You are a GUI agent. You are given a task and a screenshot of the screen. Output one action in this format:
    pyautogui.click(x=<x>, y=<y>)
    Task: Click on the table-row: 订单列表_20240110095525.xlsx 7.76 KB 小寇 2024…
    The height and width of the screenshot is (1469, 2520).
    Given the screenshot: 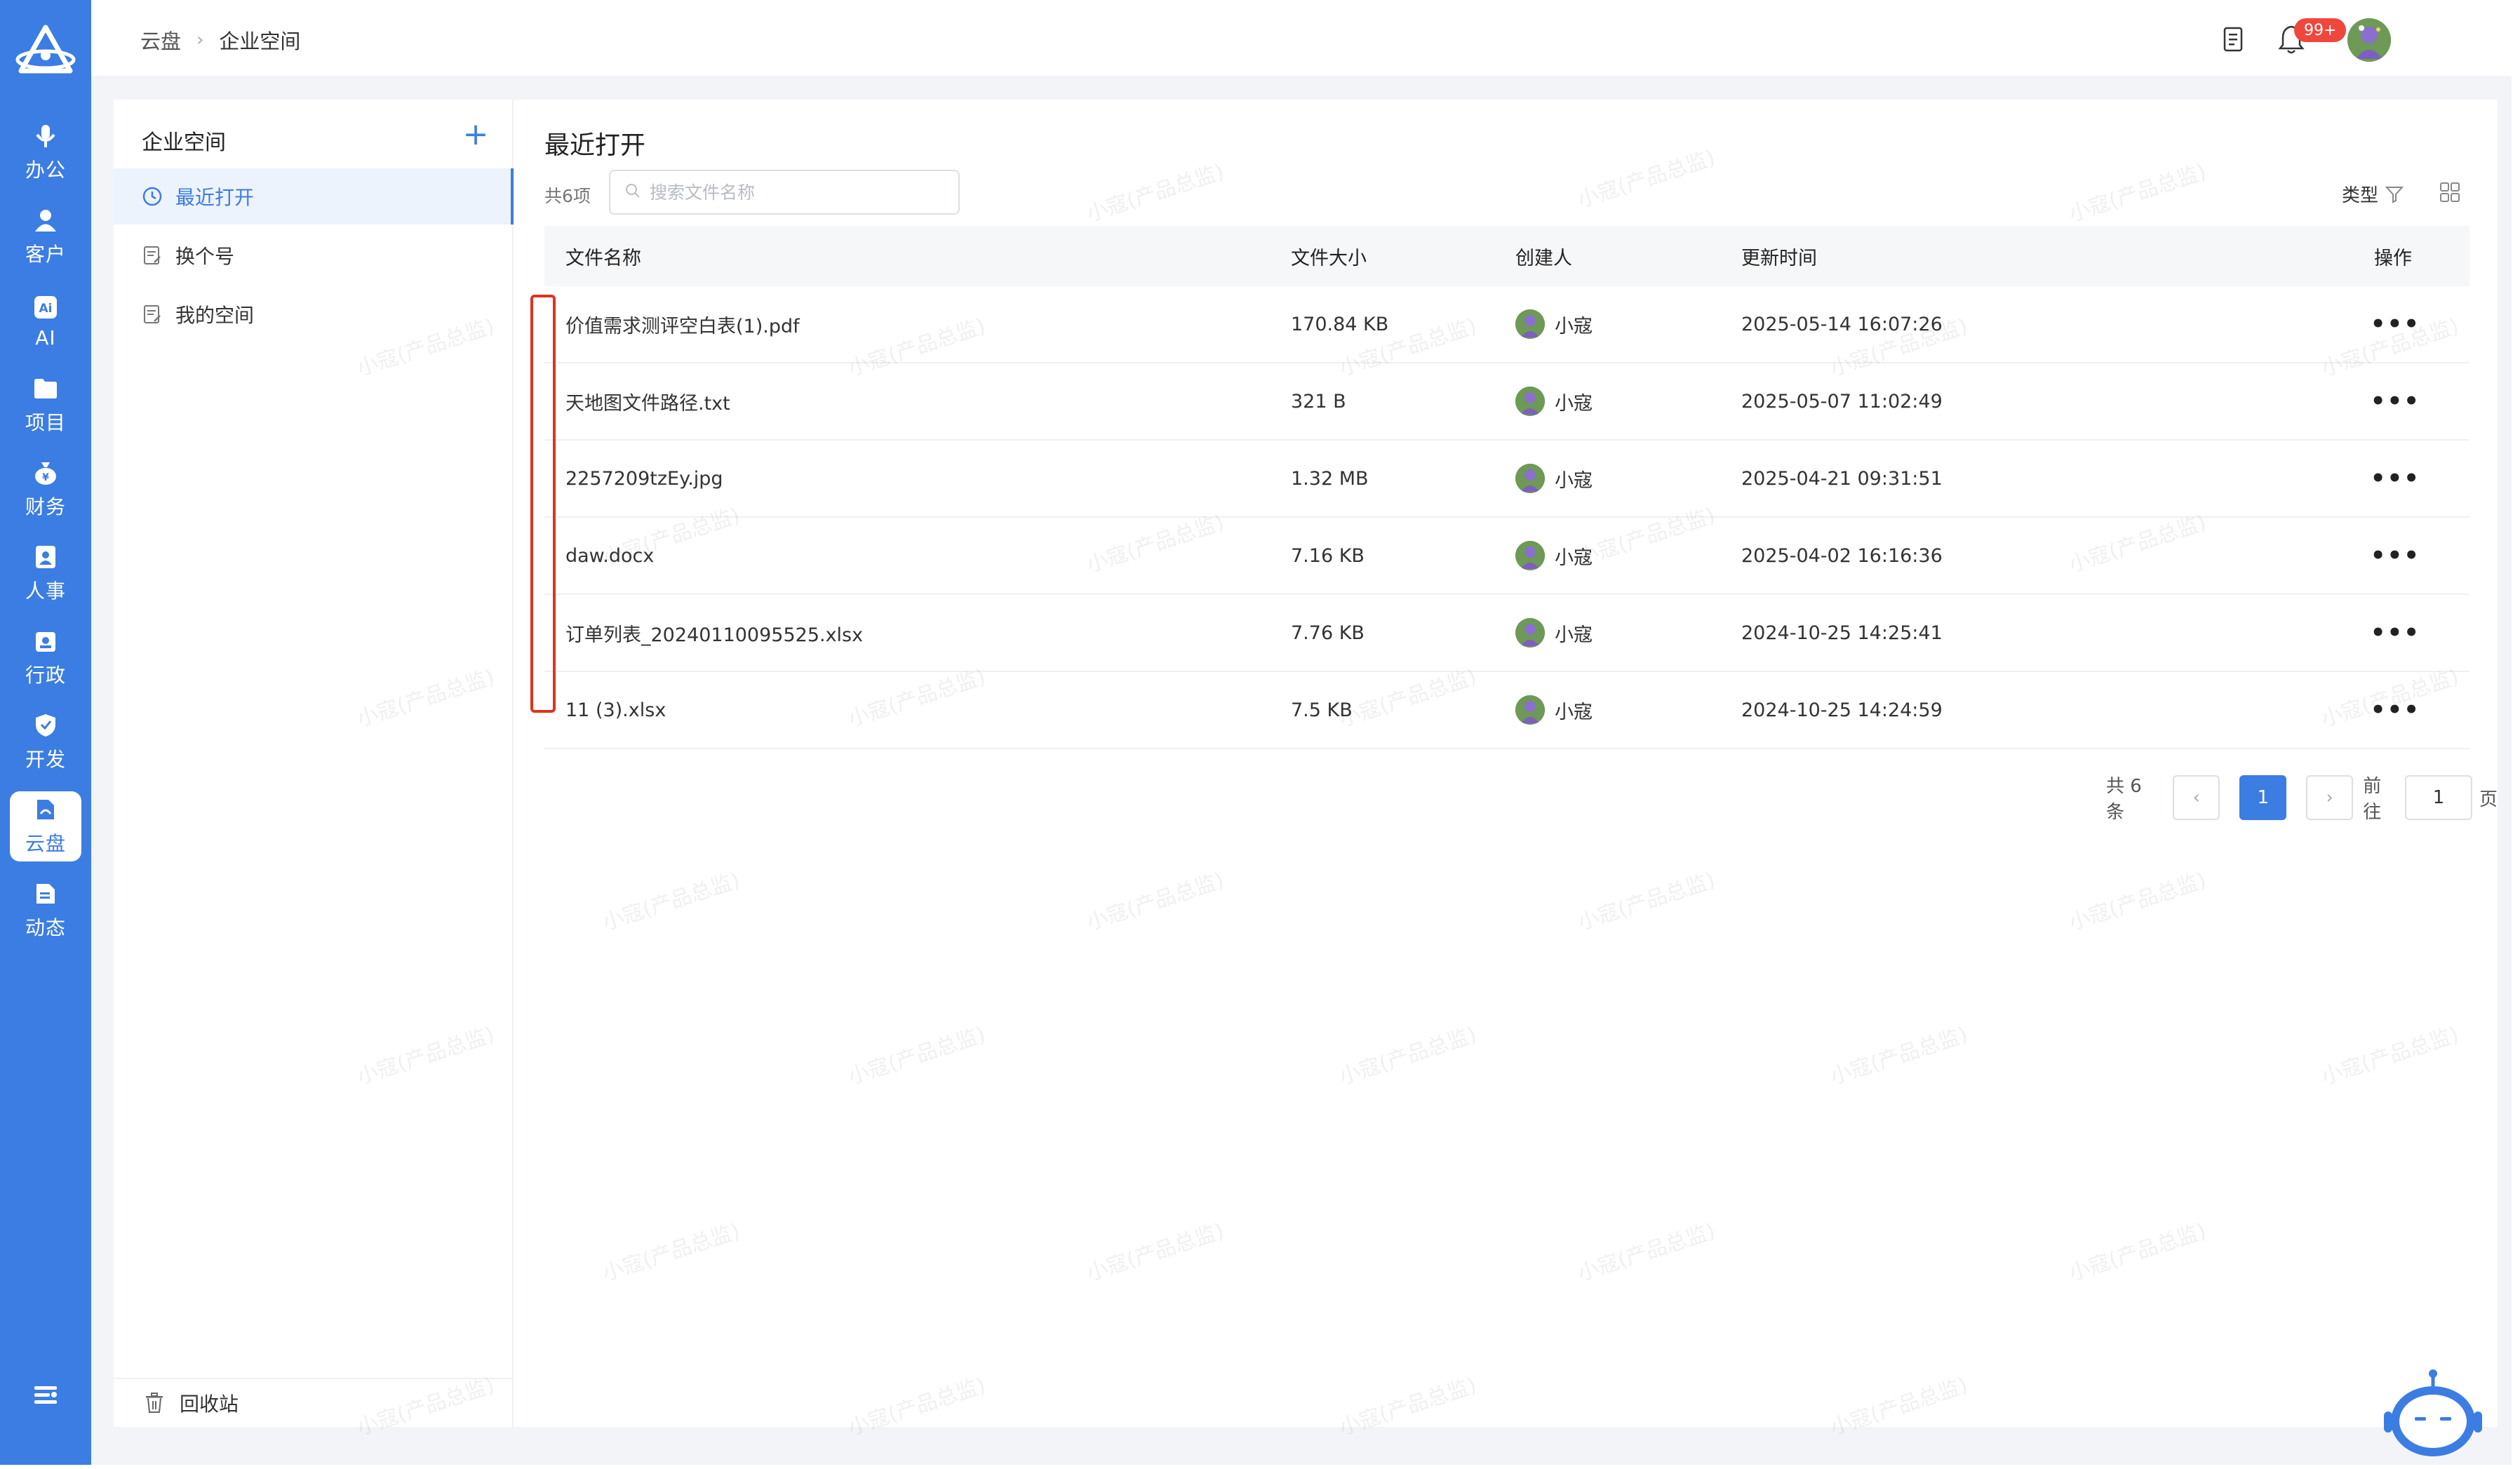 What is the action you would take?
    pyautogui.click(x=1506, y=633)
    